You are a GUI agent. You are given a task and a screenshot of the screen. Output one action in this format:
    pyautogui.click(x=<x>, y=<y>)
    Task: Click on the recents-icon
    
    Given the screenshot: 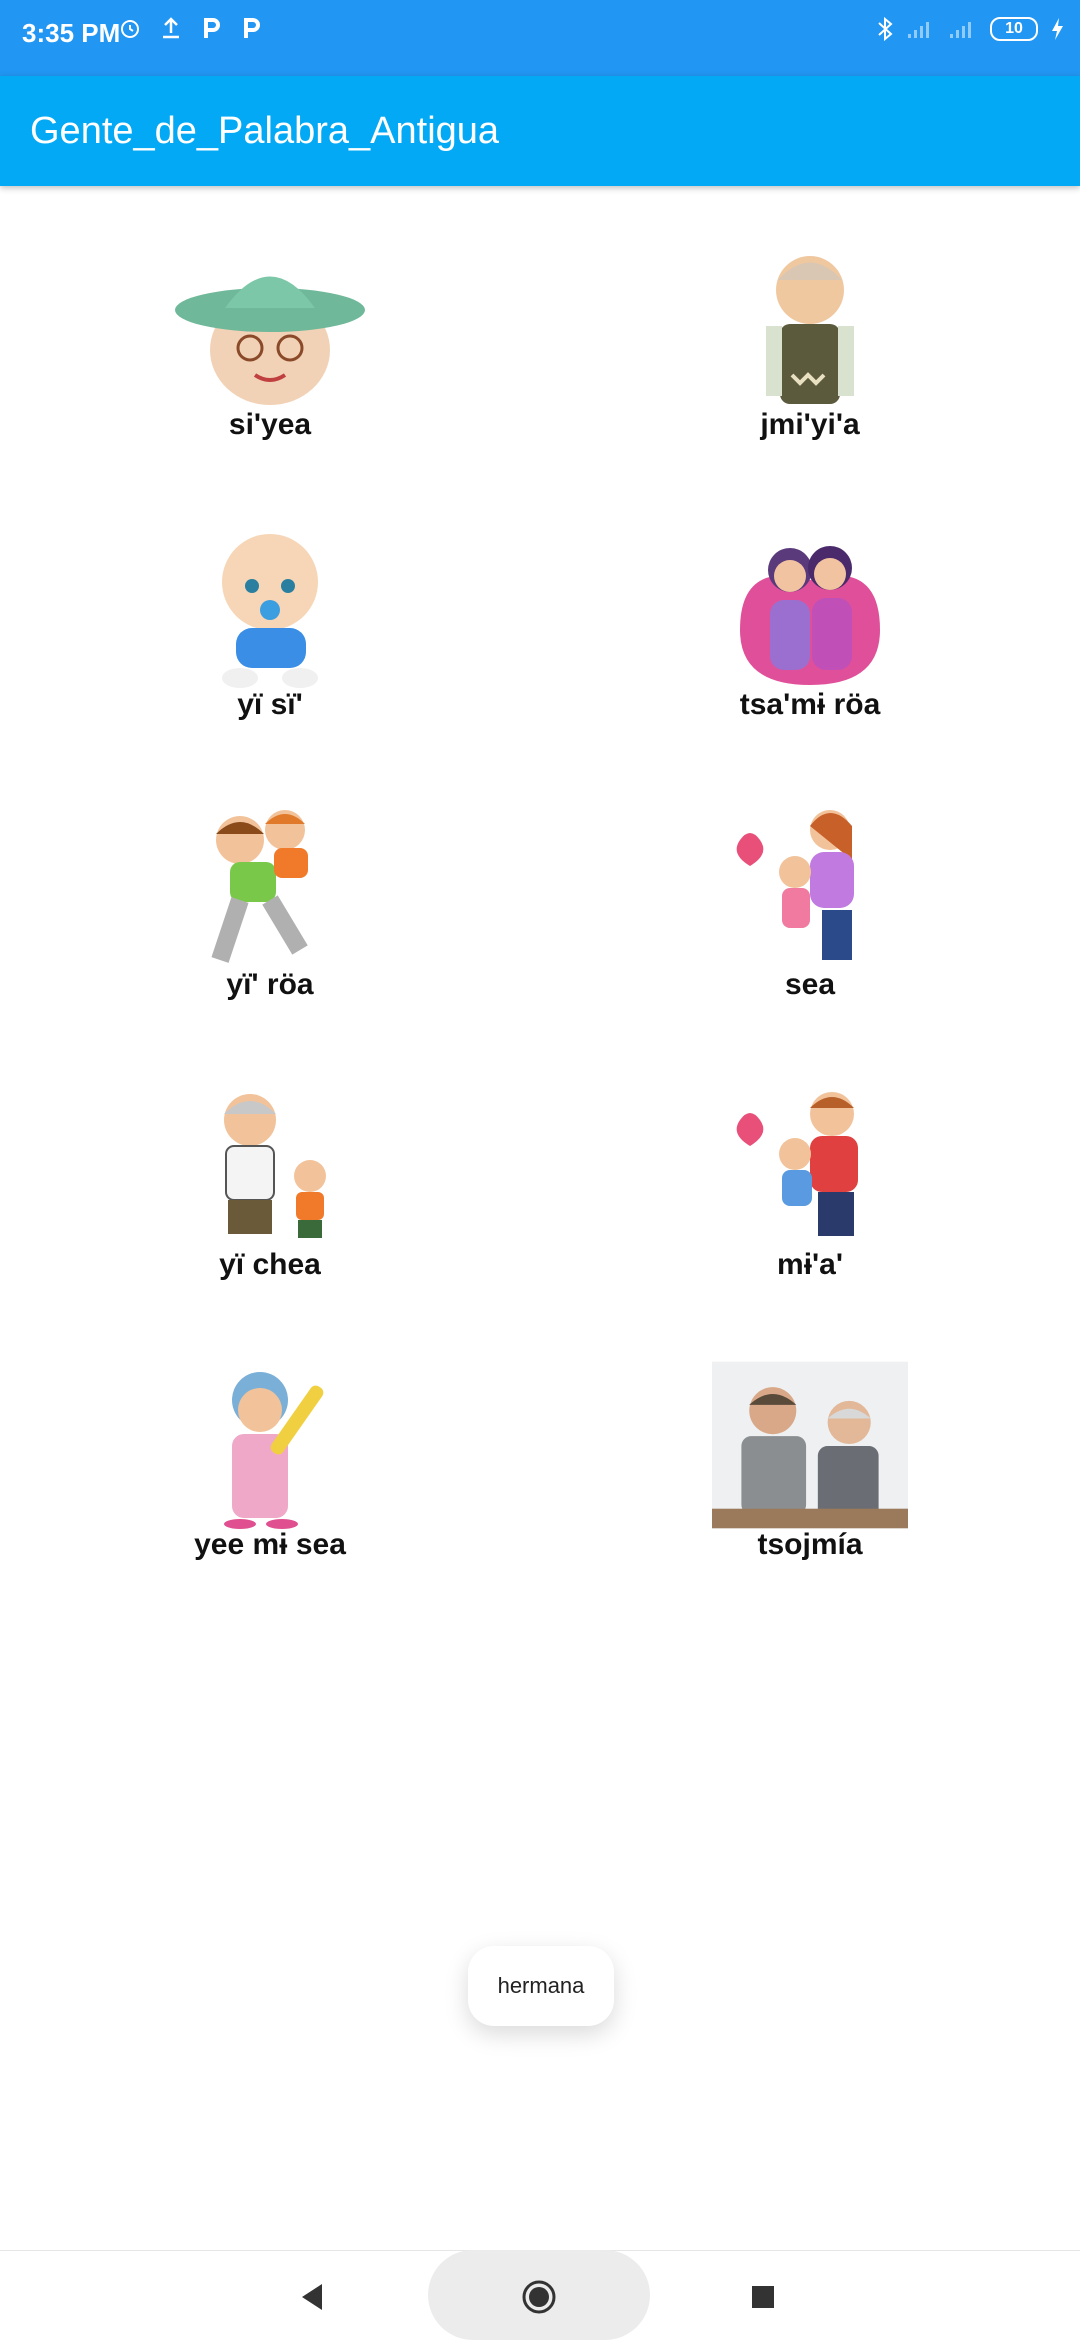 What is the action you would take?
    pyautogui.click(x=763, y=2297)
    